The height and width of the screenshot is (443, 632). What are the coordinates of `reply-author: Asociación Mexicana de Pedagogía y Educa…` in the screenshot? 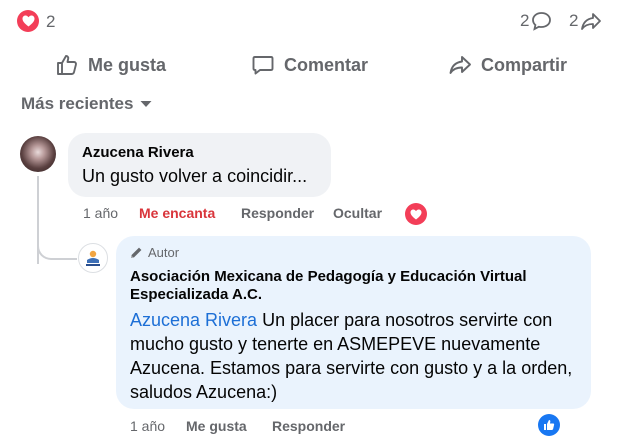 It's located at (353, 286).